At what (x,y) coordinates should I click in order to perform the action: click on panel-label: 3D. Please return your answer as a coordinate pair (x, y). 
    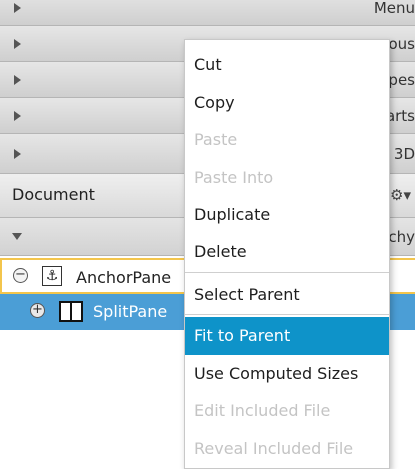
    Looking at the image, I should click on (404, 153).